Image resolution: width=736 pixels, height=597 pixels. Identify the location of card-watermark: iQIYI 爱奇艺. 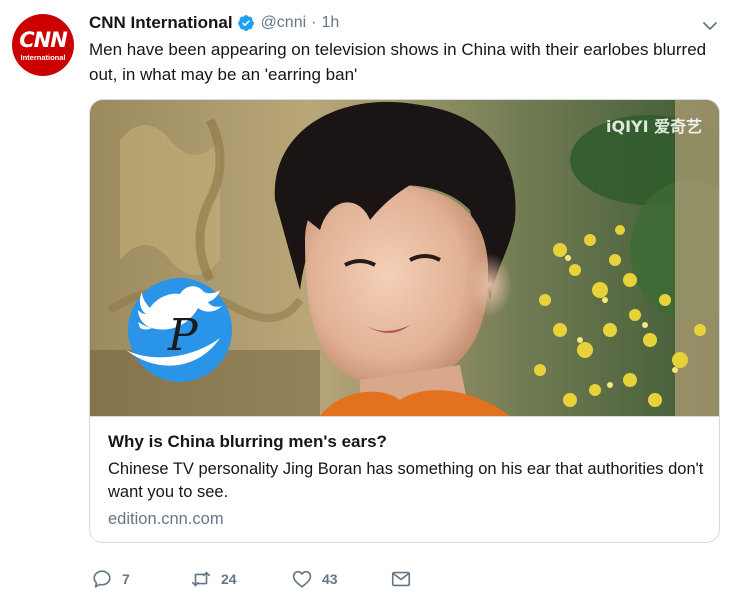
(654, 126).